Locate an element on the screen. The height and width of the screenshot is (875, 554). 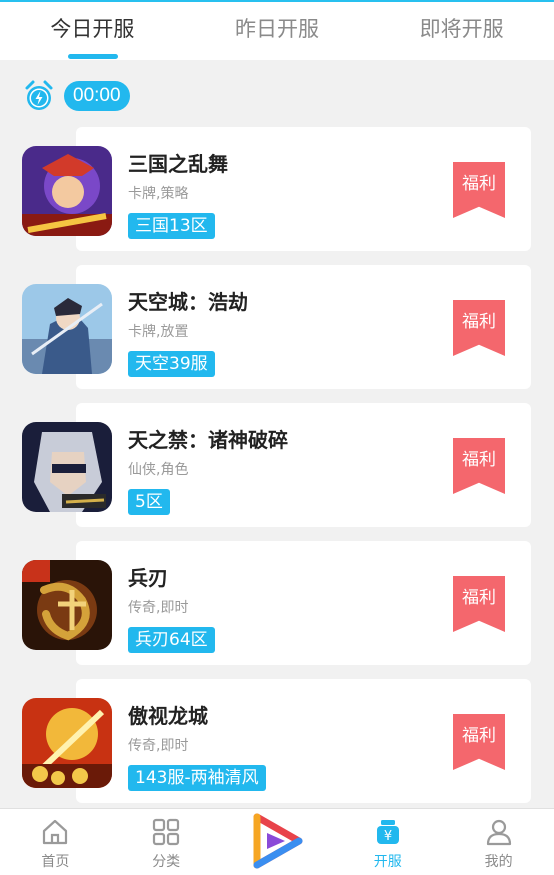
server-badge: 三国13区 is located at coordinates (171, 226).